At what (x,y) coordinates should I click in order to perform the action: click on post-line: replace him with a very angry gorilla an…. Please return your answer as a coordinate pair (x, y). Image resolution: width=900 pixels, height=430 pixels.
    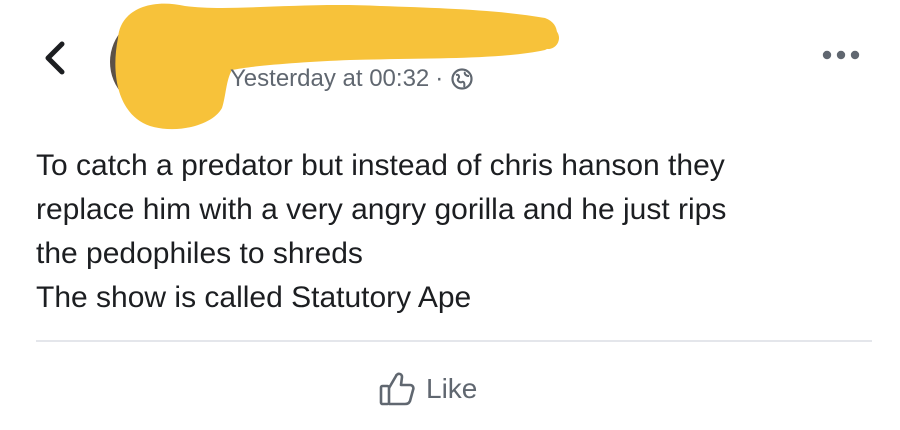
    Looking at the image, I should click on (381, 209).